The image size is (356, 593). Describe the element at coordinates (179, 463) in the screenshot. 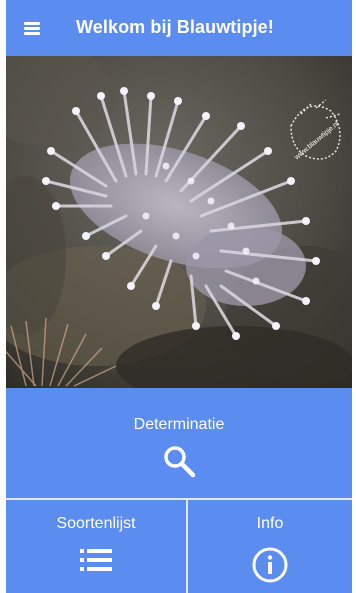

I see `search-icon` at that location.